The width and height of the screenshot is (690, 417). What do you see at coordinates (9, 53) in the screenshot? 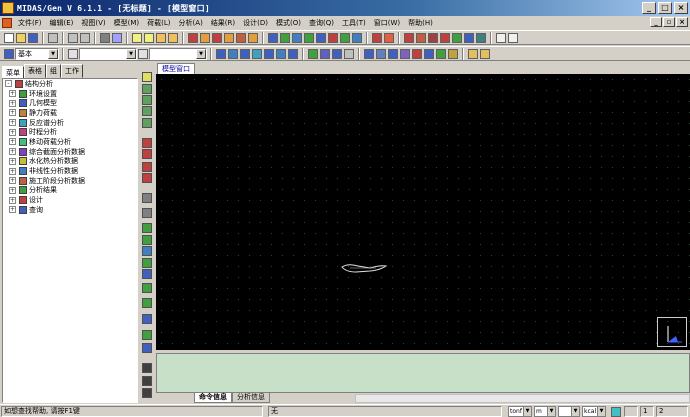
I see `view-save-icon` at bounding box center [9, 53].